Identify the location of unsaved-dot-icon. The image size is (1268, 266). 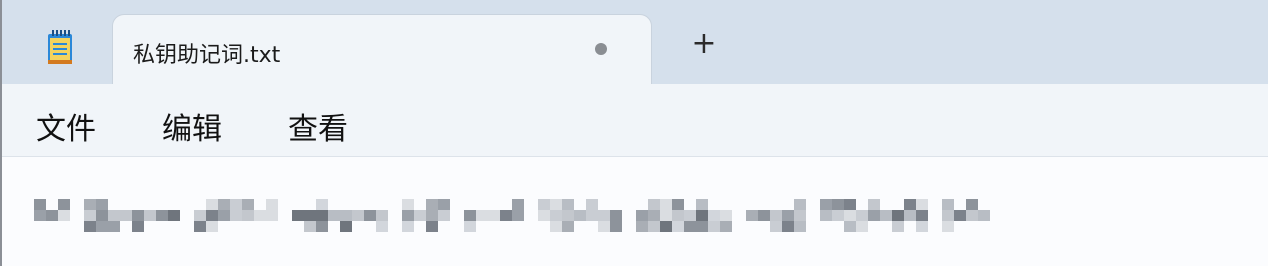
(601, 49).